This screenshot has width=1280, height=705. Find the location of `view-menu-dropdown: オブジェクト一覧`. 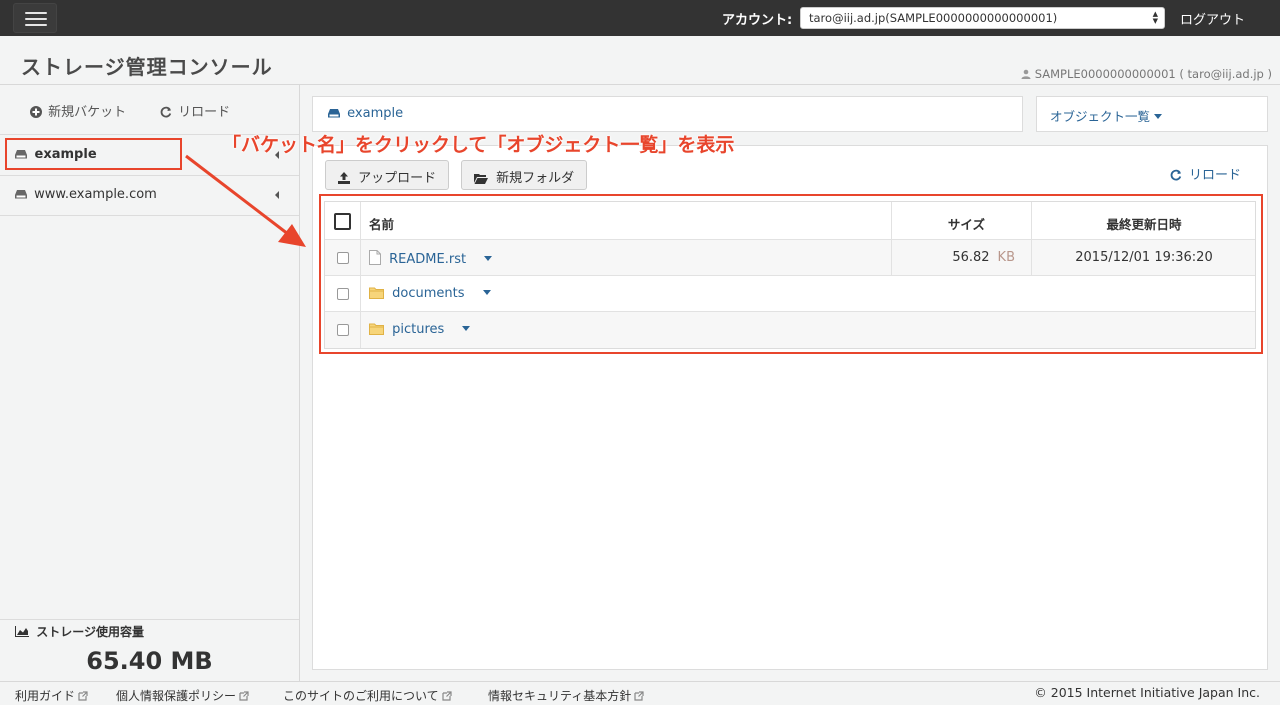

view-menu-dropdown: オブジェクト一覧 is located at coordinates (1152, 114).